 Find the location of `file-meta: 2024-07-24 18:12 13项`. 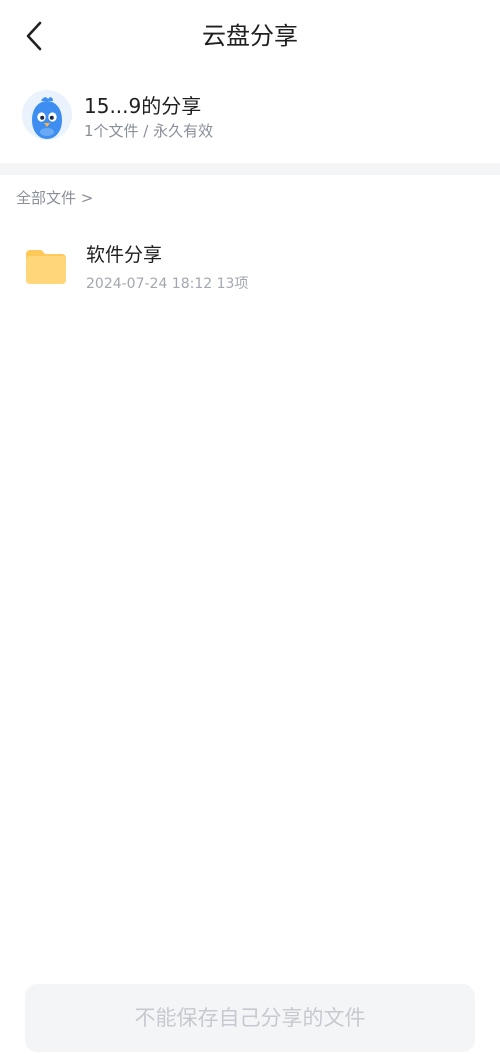

file-meta: 2024-07-24 18:12 13项 is located at coordinates (167, 284).